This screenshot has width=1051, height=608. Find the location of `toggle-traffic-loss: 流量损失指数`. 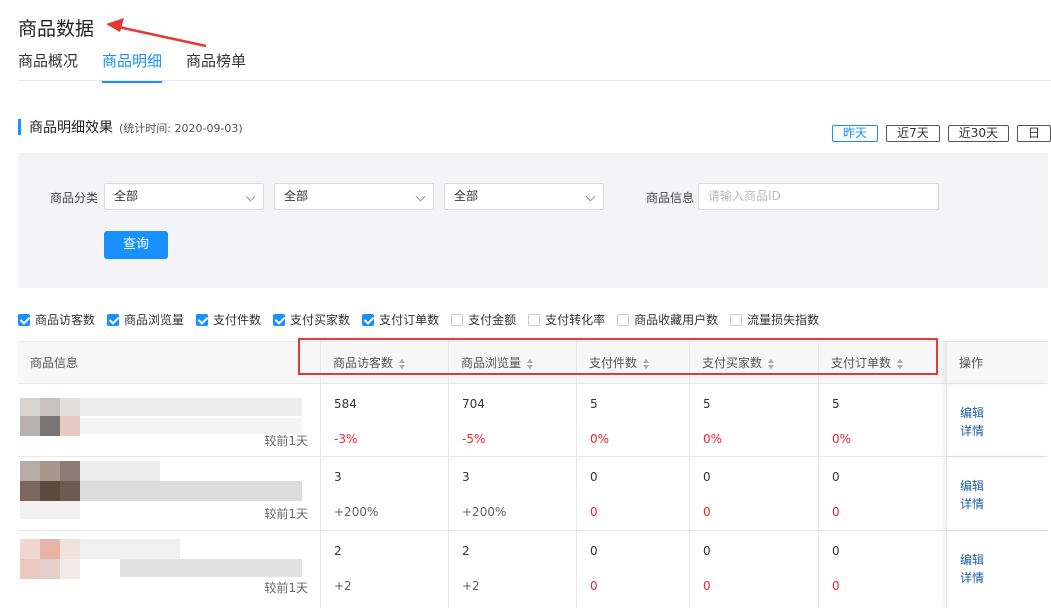

toggle-traffic-loss: 流量损失指数 is located at coordinates (774, 319).